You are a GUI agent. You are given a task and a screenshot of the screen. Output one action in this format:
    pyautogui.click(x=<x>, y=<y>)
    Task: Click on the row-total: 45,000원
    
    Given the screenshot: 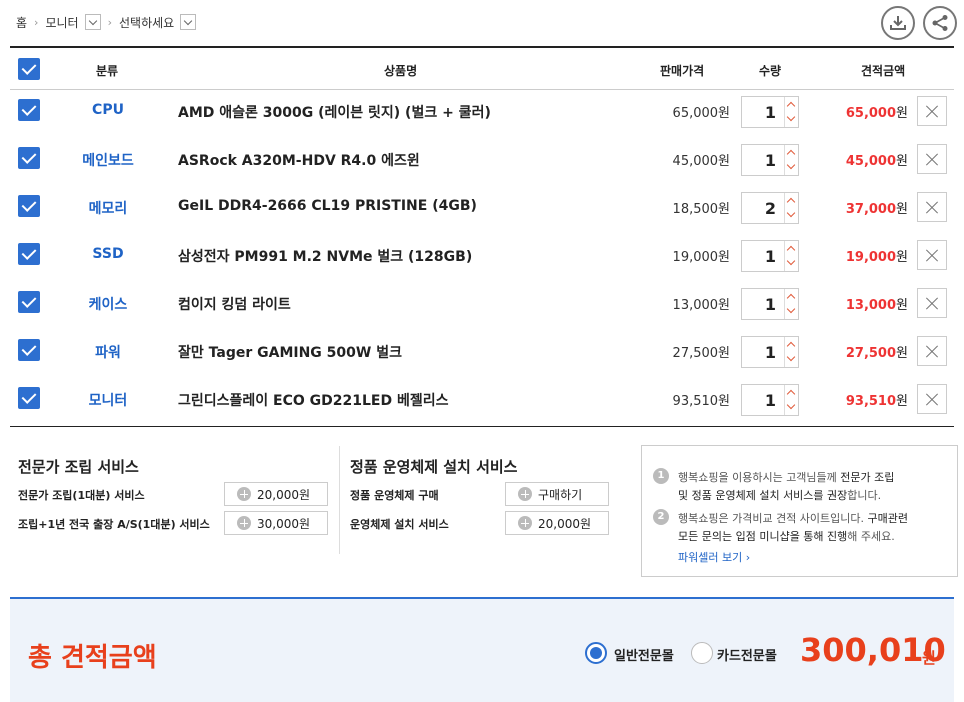 What is the action you would take?
    pyautogui.click(x=876, y=161)
    